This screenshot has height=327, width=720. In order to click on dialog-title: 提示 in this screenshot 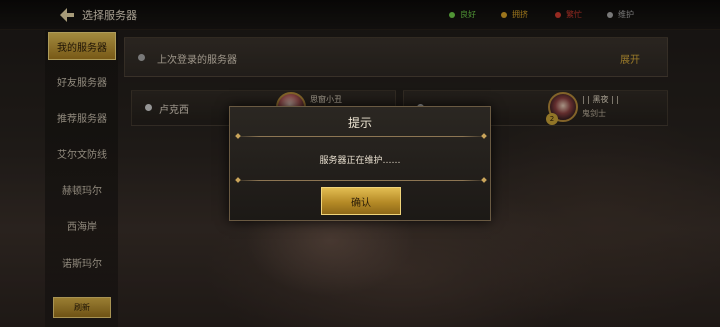, I will do `click(359, 123)`.